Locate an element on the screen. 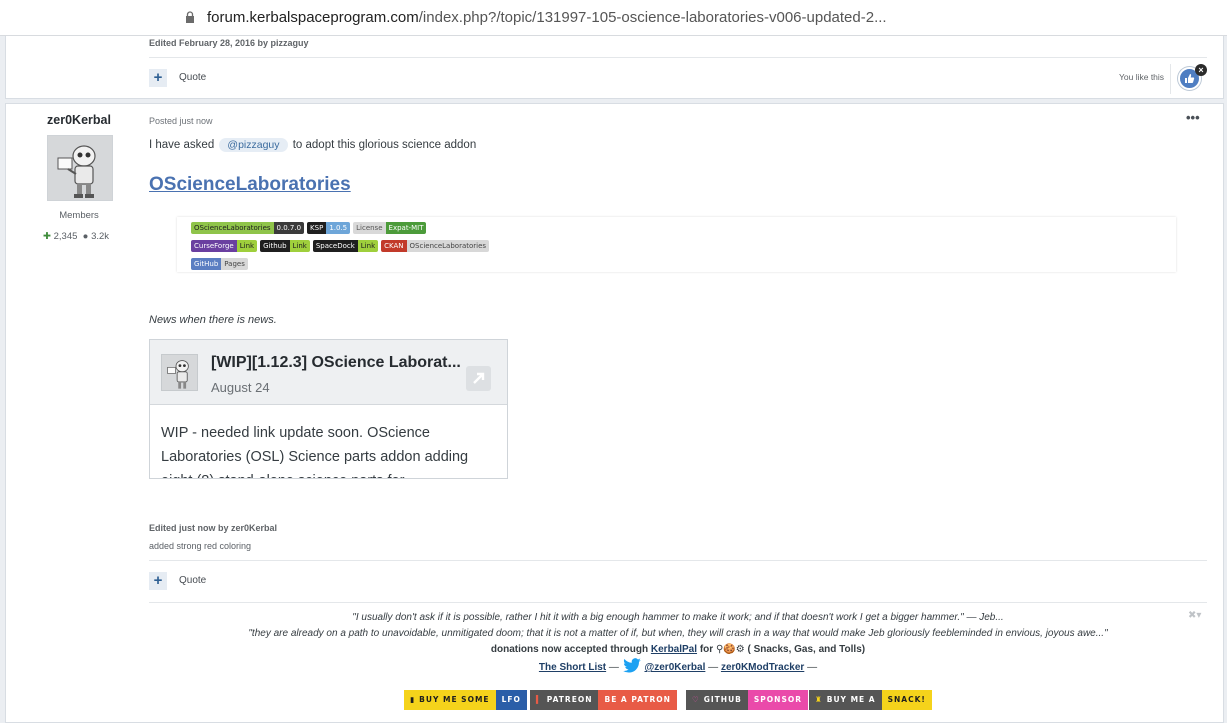  comment-icon: ● is located at coordinates (85, 236).